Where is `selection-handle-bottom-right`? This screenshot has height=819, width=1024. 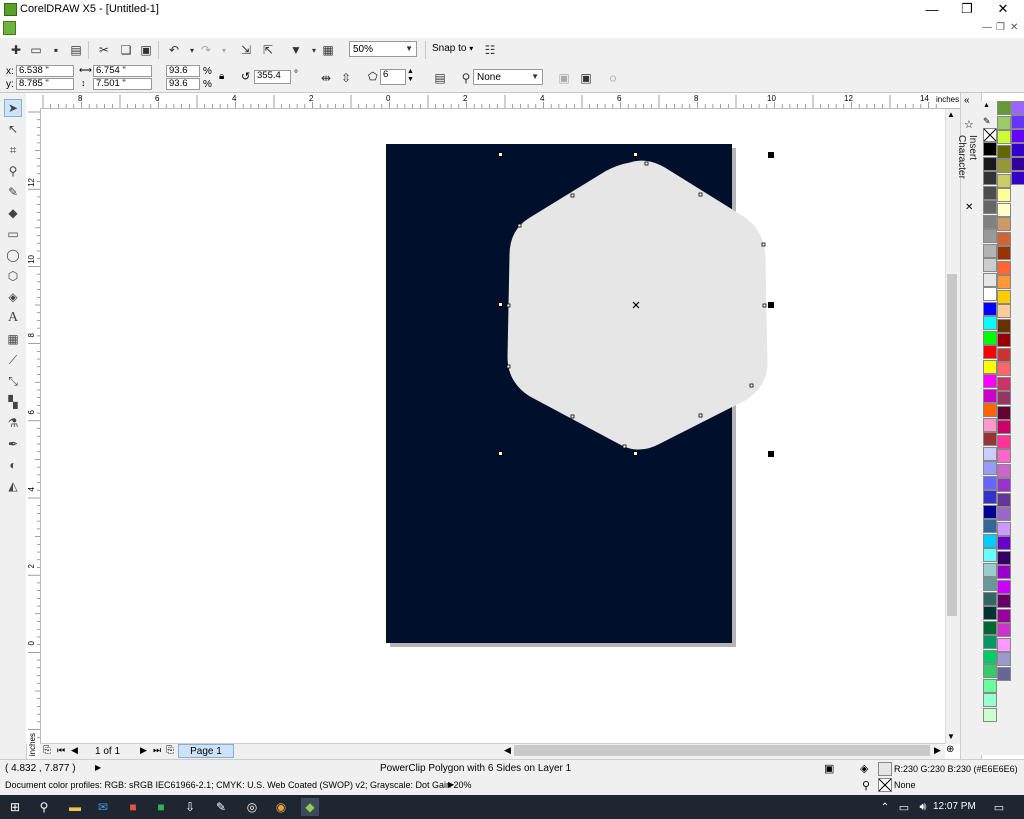
selection-handle-bottom-right is located at coordinates (771, 454).